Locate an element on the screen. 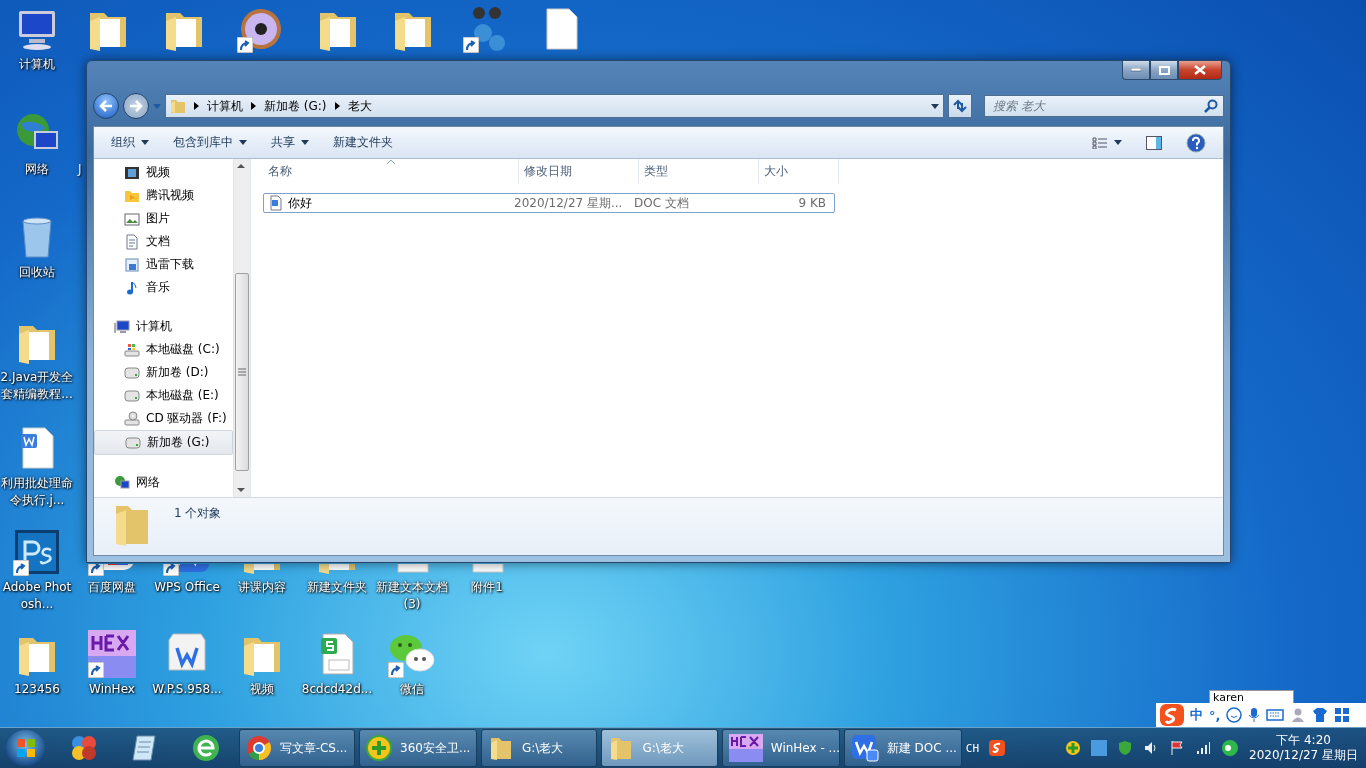  minimize-button is located at coordinates (1136, 70).